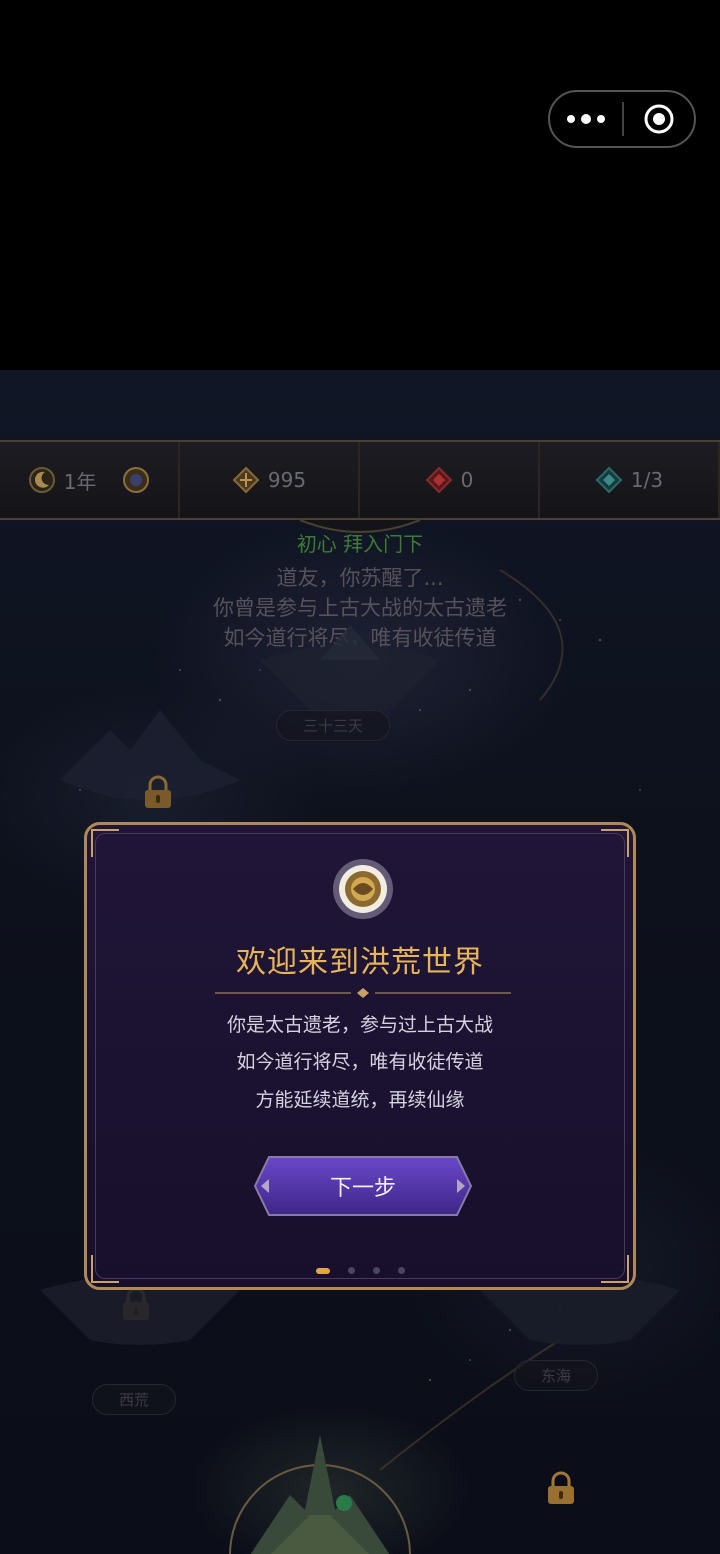 The width and height of the screenshot is (720, 1554). I want to click on gold-rune-value: 995, so click(287, 480).